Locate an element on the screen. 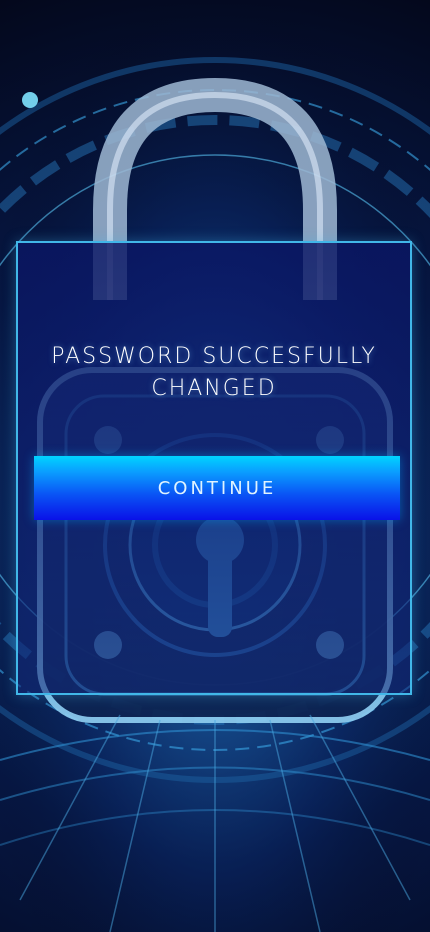  success-message: PASSWORD SUCCESFULLY CHANGED is located at coordinates (214, 372).